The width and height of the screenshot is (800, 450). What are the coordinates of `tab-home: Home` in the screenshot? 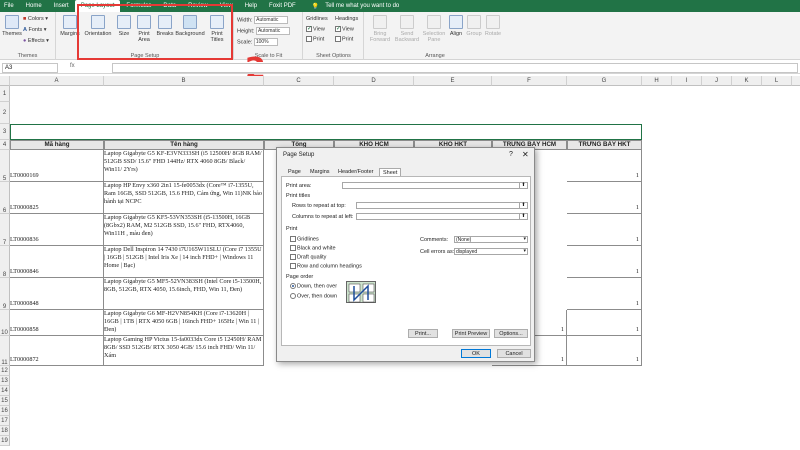 It's located at (34, 6).